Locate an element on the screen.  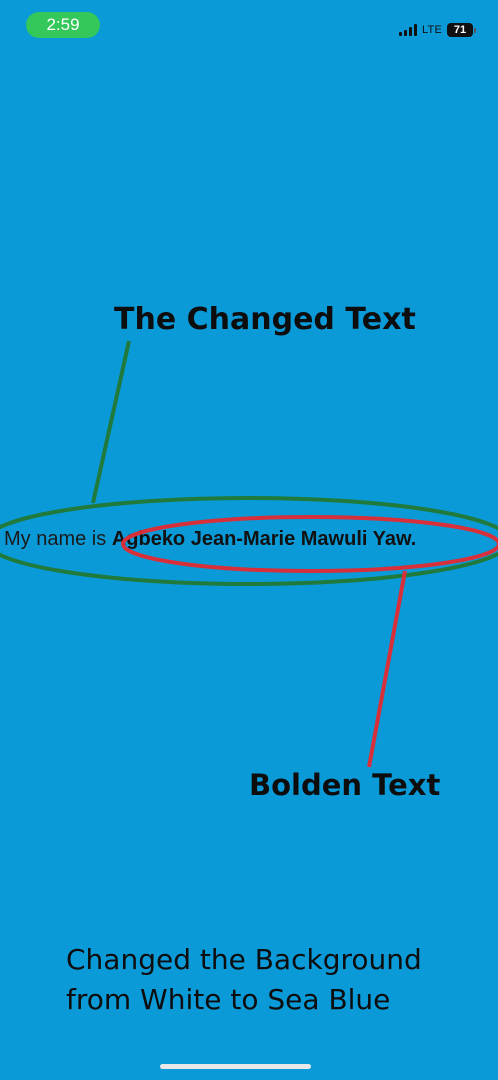
green-pointer-line is located at coordinates (111, 422).